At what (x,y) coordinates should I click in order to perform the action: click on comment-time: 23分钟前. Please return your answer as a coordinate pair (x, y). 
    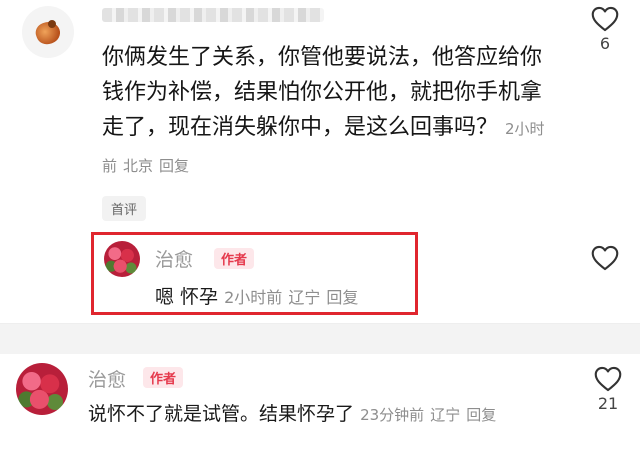
    Looking at the image, I should click on (392, 415).